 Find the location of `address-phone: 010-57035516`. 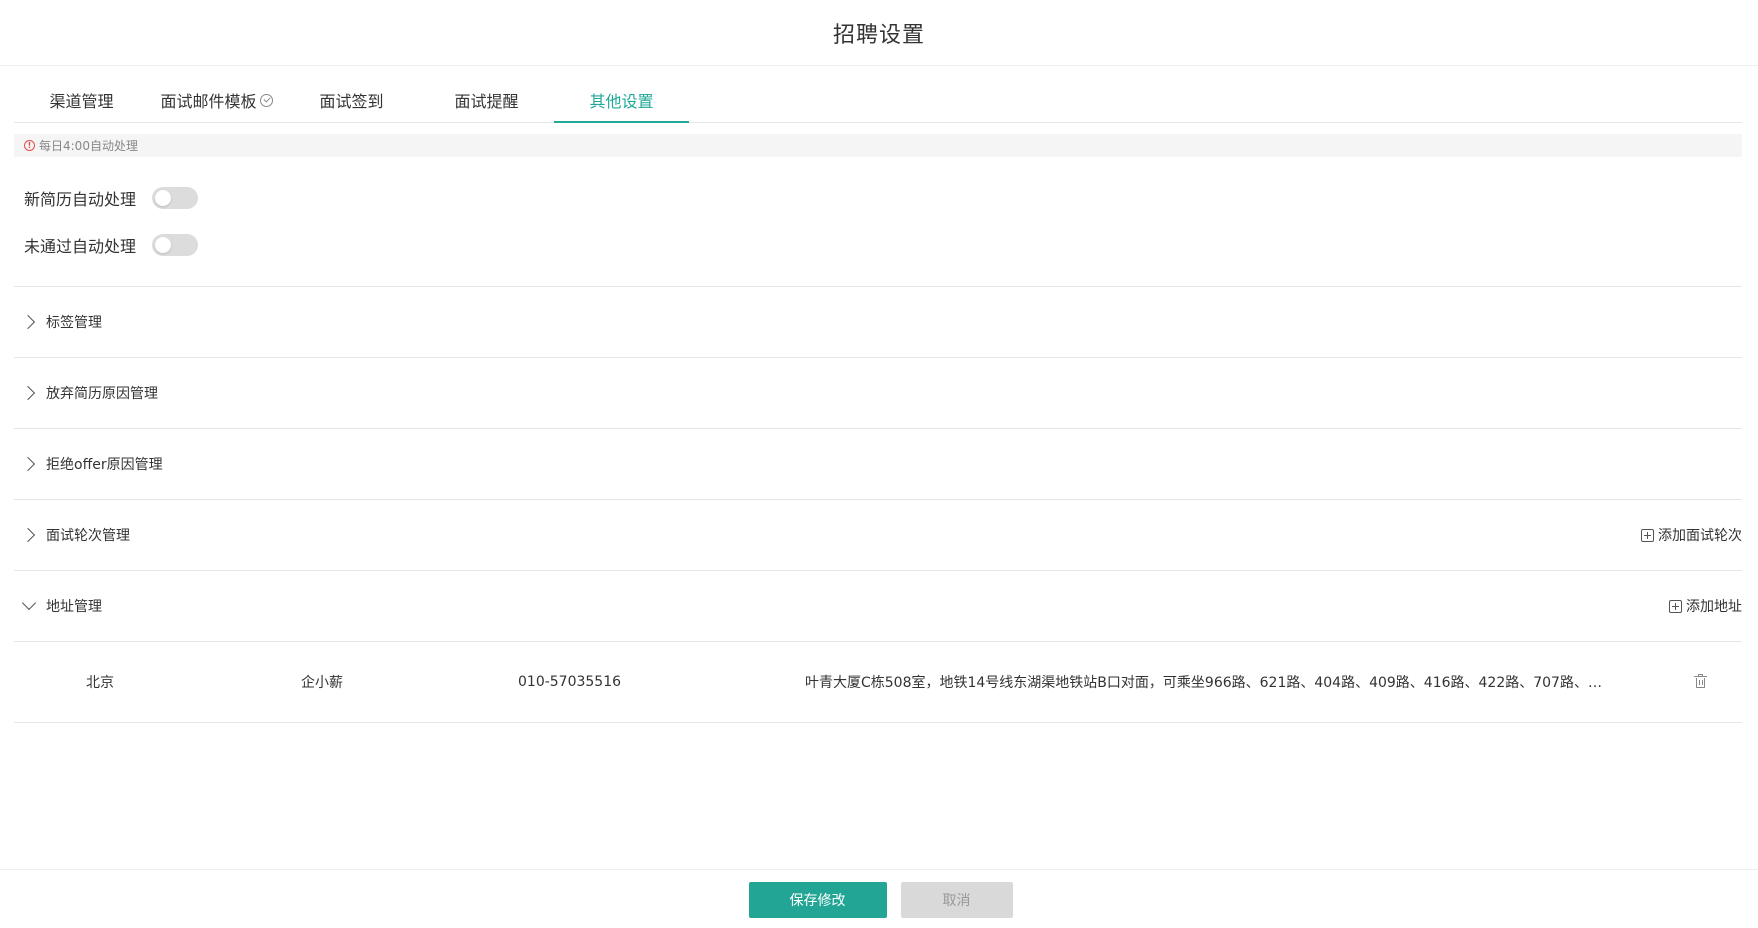

address-phone: 010-57035516 is located at coordinates (570, 682).